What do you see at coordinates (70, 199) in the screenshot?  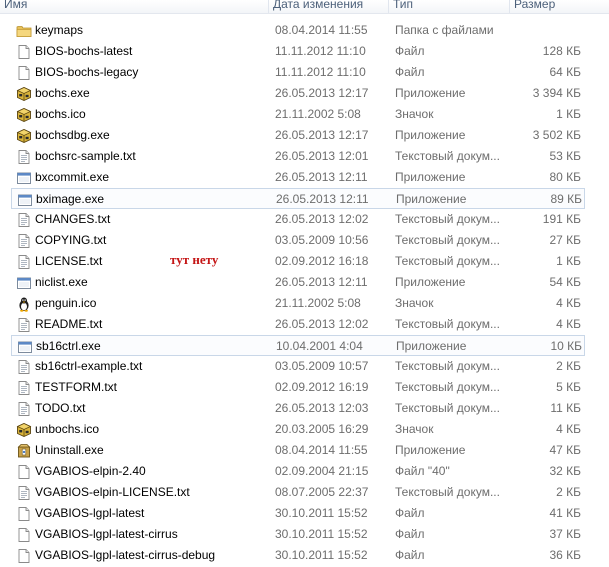 I see `file-name: bximage.exe` at bounding box center [70, 199].